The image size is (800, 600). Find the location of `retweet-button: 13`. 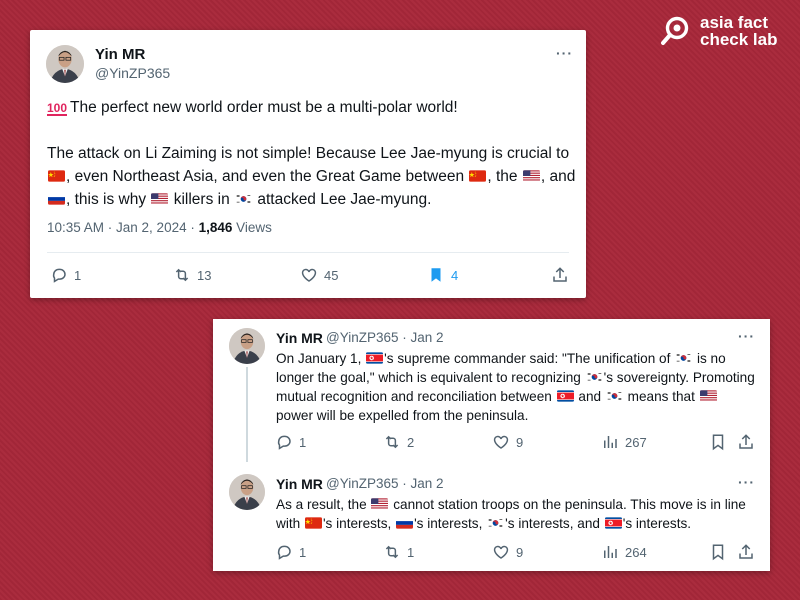

retweet-button: 13 is located at coordinates (192, 275).